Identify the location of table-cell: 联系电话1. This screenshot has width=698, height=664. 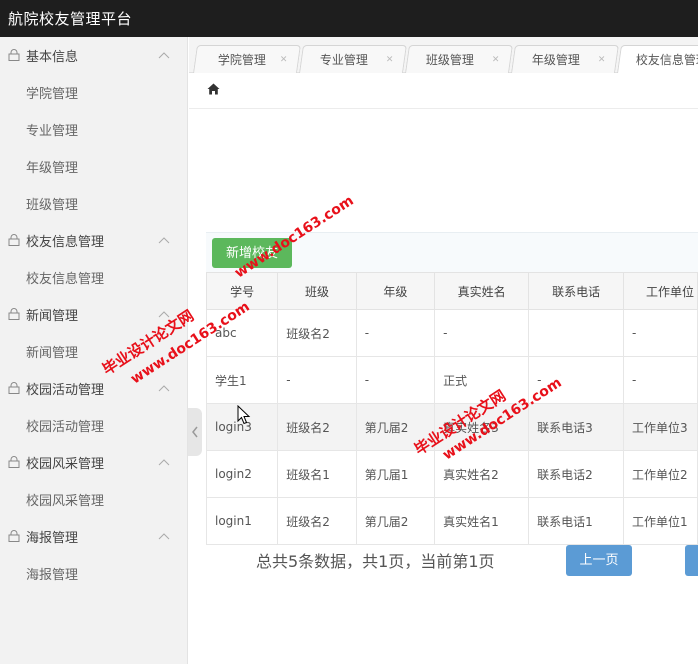
(576, 521).